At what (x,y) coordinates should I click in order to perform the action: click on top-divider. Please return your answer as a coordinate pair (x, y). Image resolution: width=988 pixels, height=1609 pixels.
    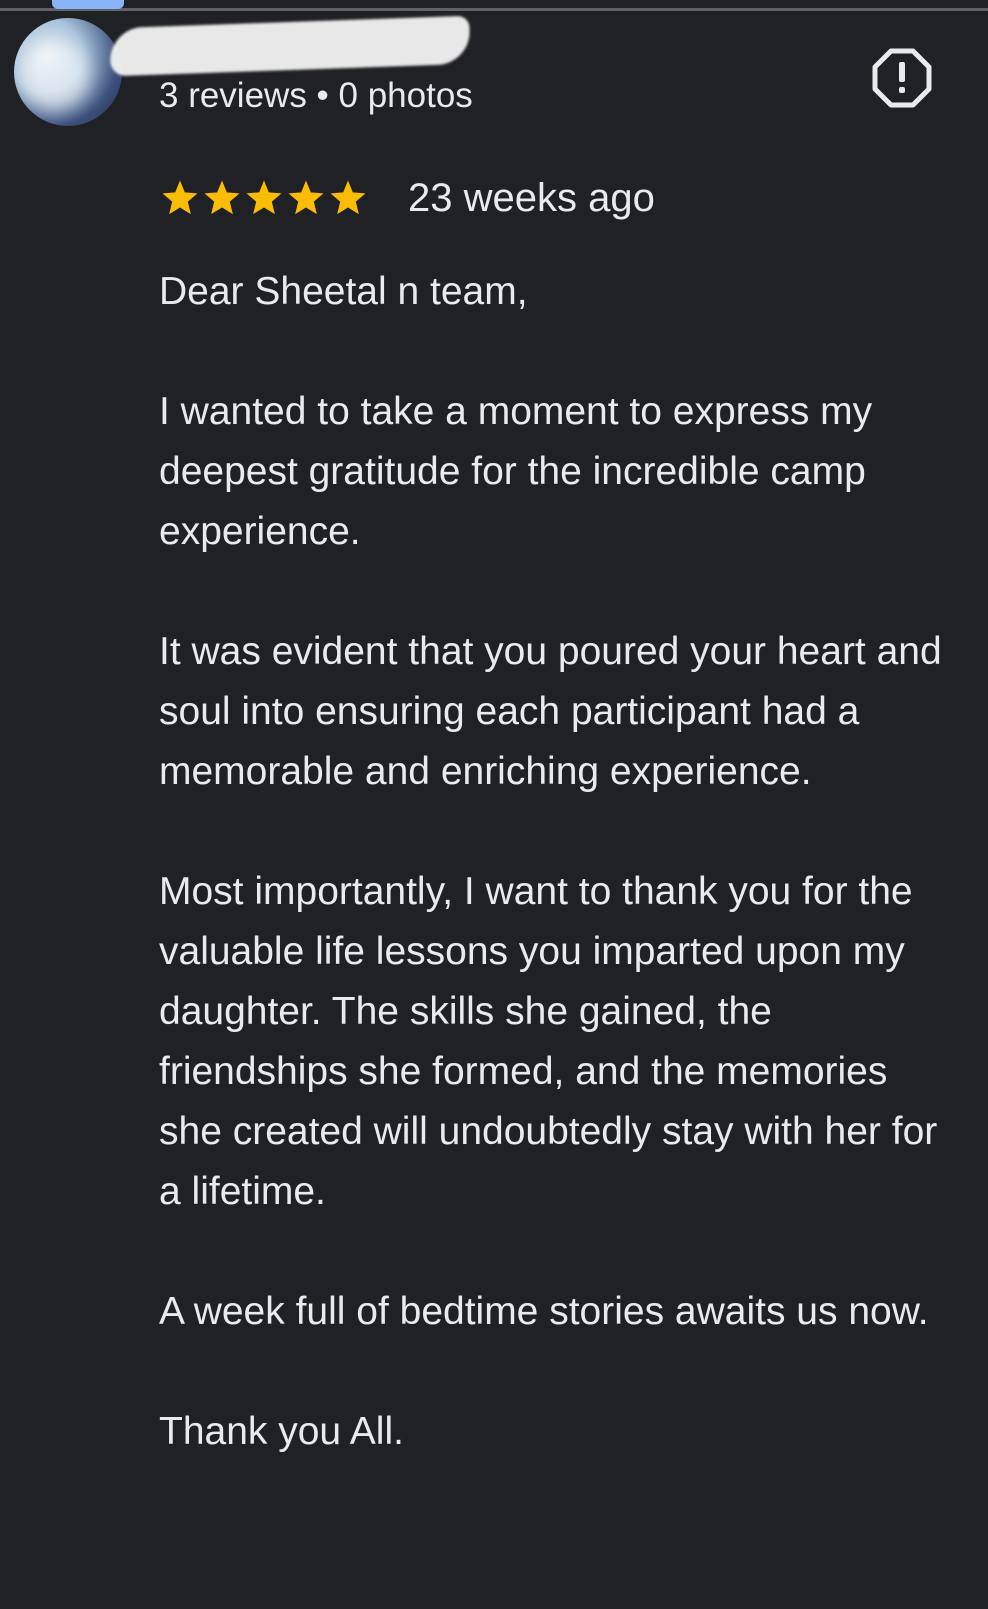
    Looking at the image, I should click on (494, 9).